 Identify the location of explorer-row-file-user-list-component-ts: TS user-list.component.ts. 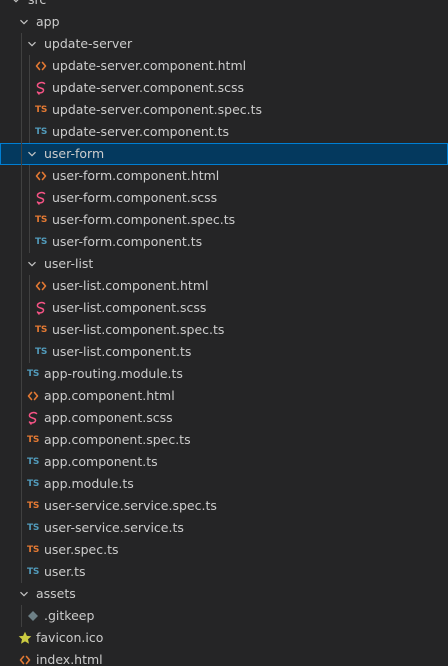
(224, 352).